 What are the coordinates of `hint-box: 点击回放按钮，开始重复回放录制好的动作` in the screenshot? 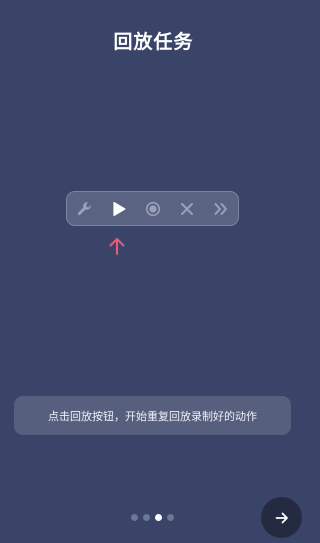 It's located at (152, 415).